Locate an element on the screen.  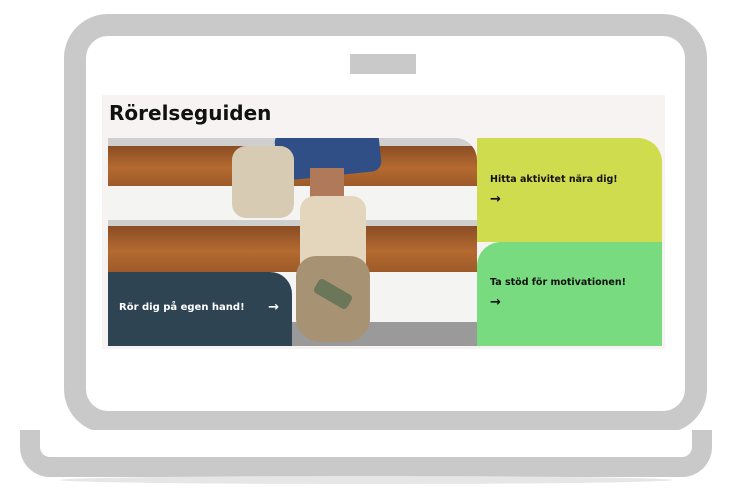
laptop-camera is located at coordinates (383, 64).